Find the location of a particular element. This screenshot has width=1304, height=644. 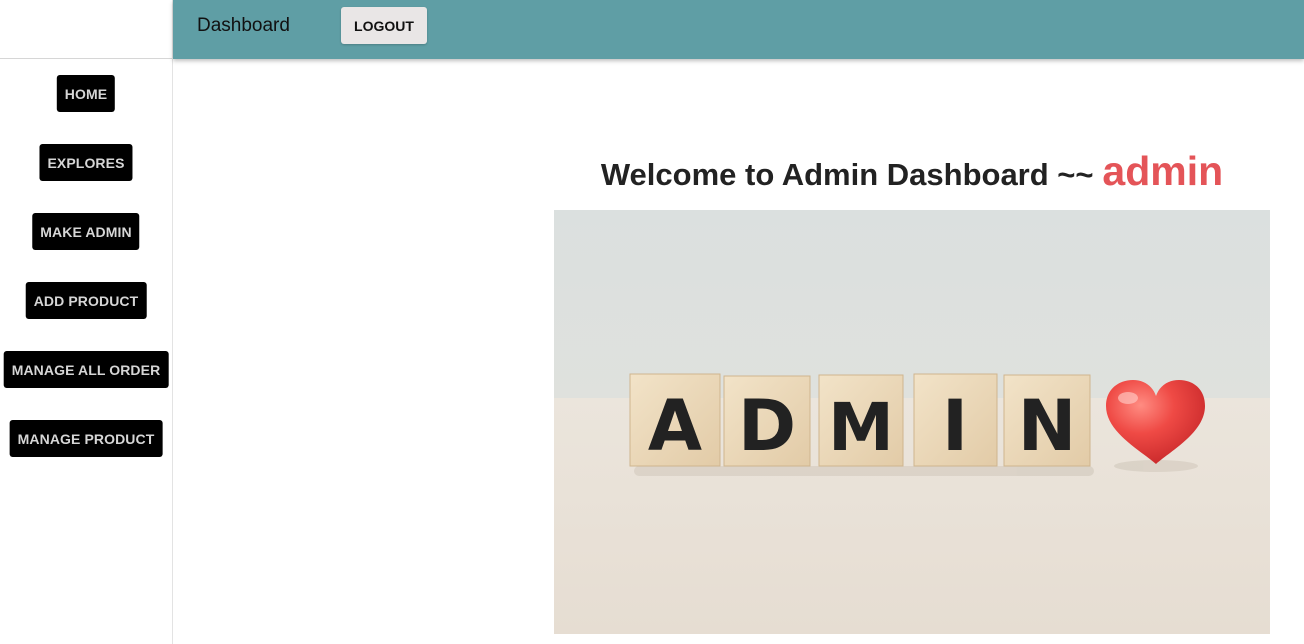

nav-manage-product-button: MANAGE PRODUCT is located at coordinates (86, 438).